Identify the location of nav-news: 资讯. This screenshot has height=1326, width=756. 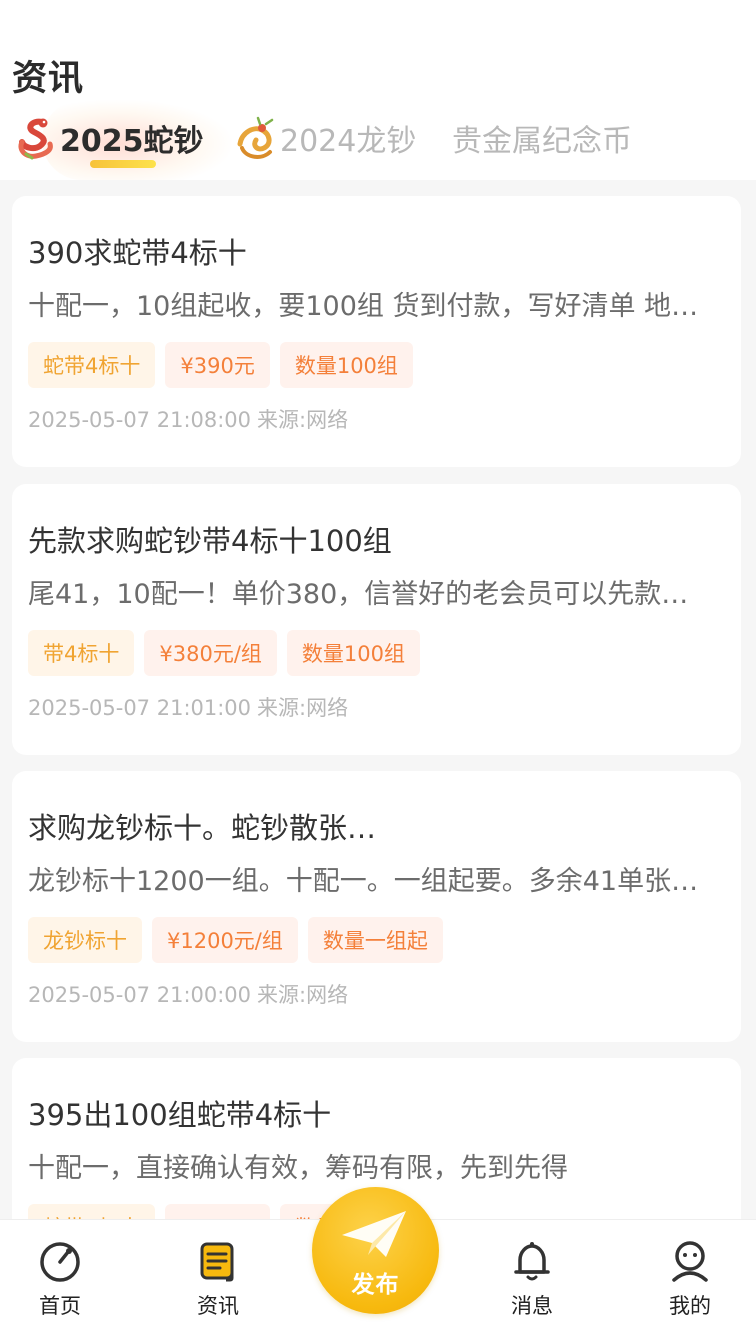
(218, 1273).